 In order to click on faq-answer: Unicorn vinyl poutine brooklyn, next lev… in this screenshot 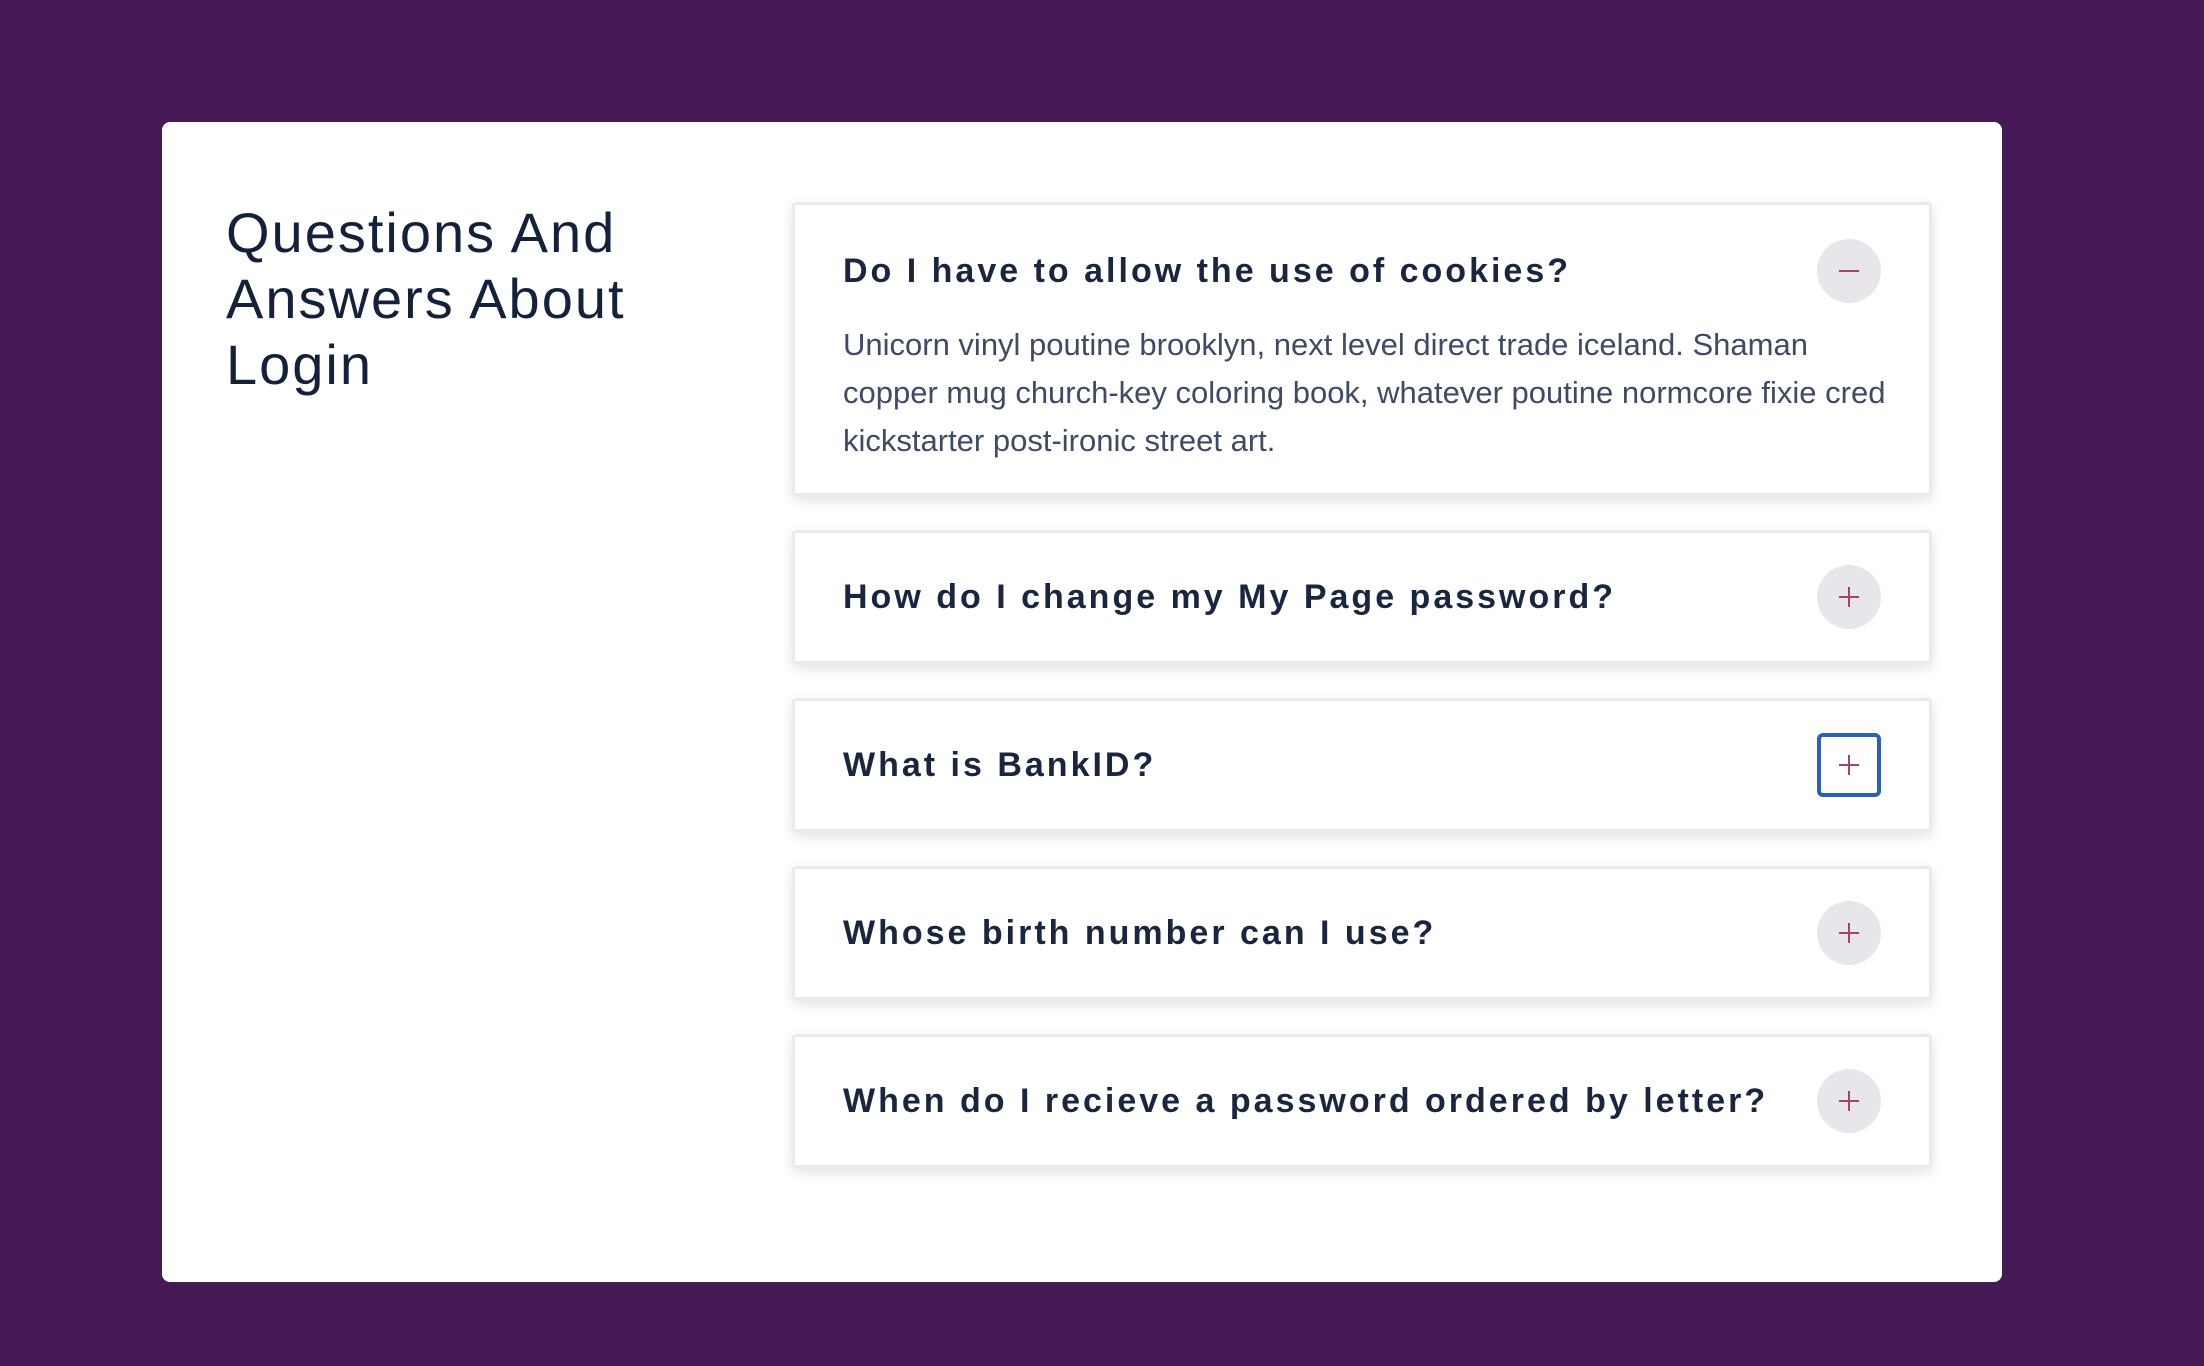, I will do `click(1364, 392)`.